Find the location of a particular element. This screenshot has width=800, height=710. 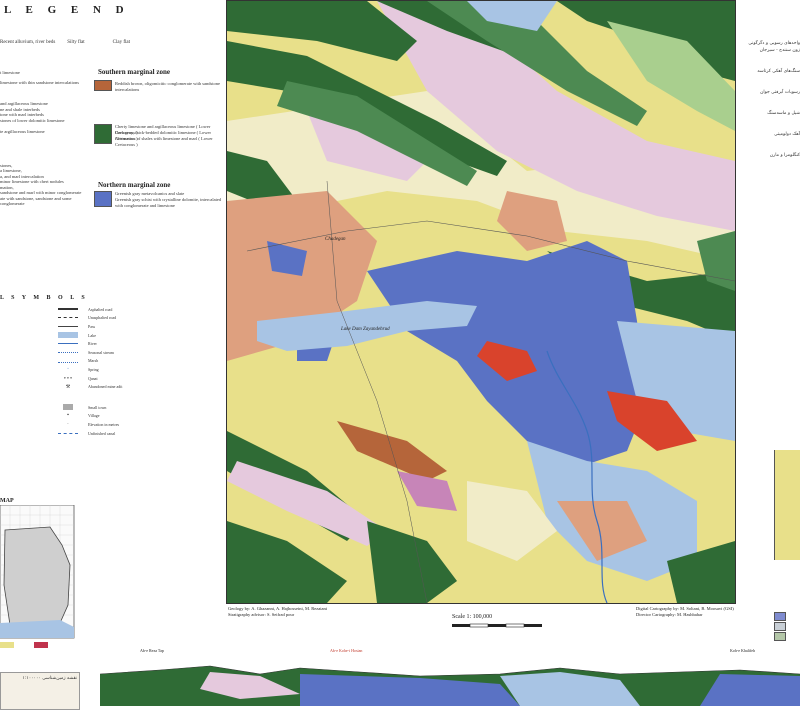

town-symbol is located at coordinates (68, 407).